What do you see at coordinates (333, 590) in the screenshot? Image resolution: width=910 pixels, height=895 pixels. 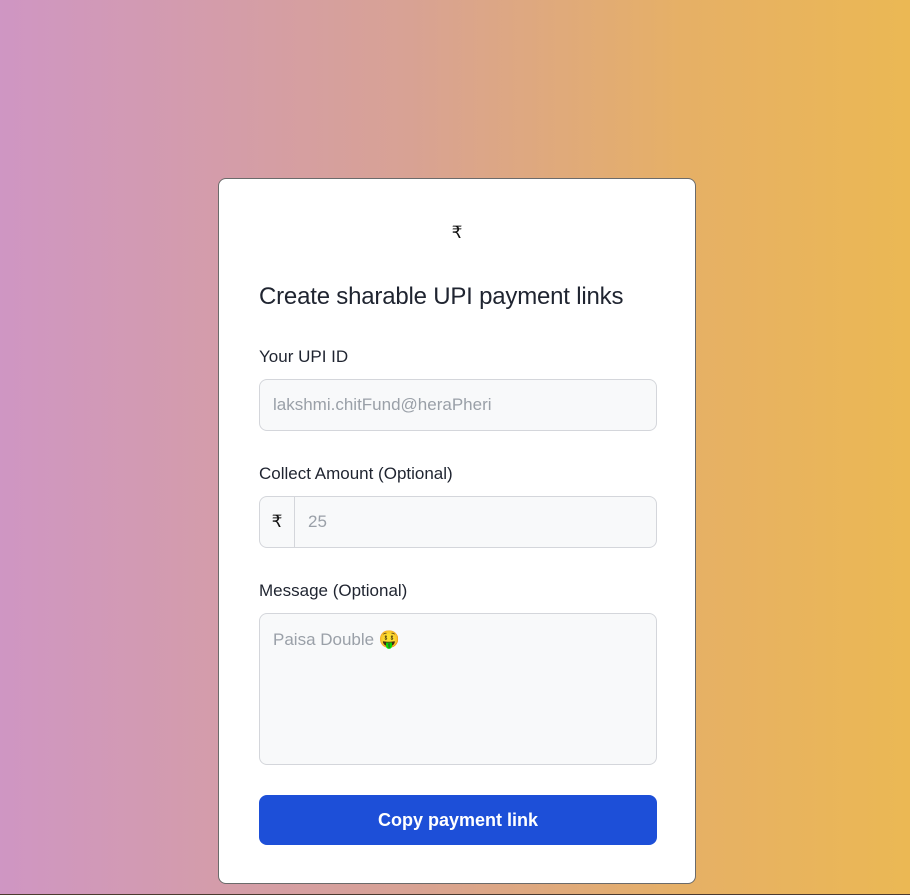 I see `message-label: Message (Optional)` at bounding box center [333, 590].